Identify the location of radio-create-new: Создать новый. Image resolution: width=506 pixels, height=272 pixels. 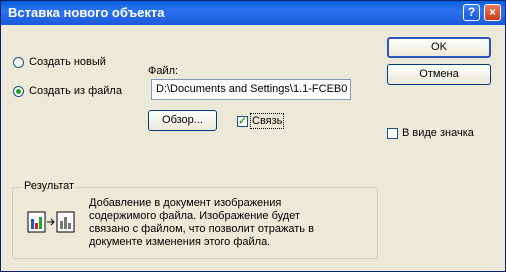
(59, 62).